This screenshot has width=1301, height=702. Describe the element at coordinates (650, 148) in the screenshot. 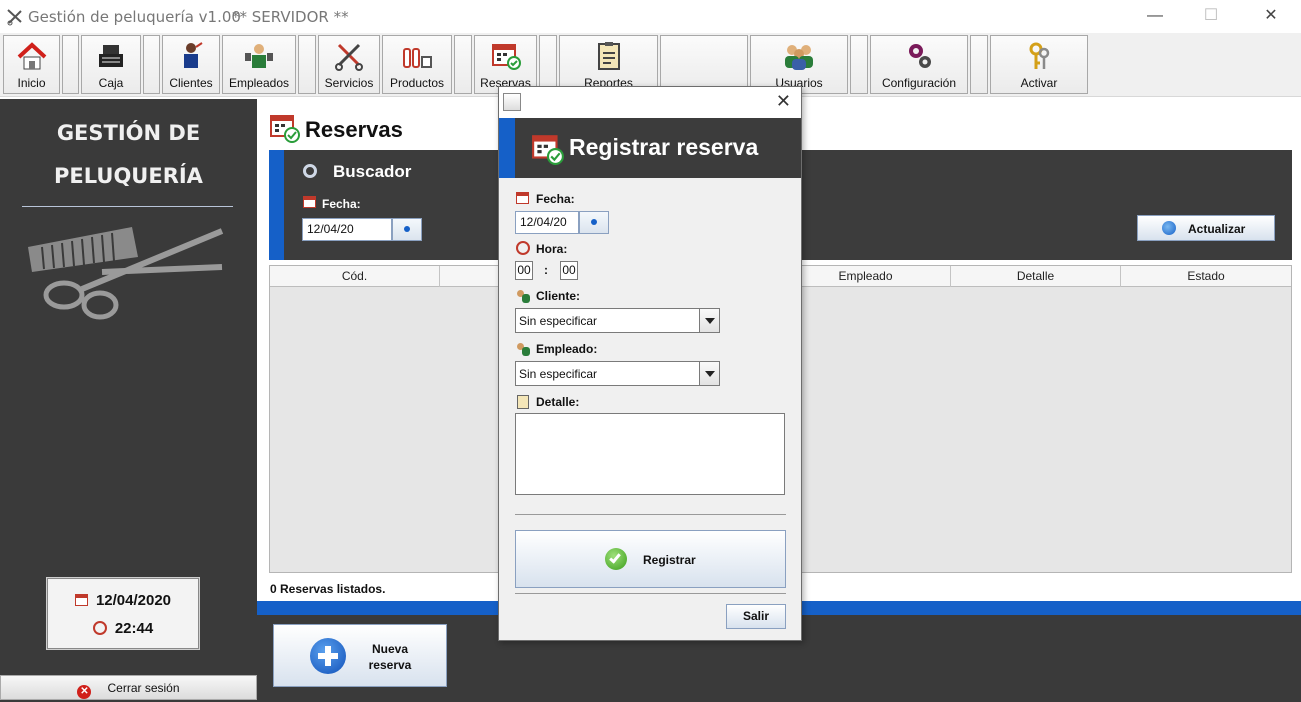

I see `dialog-header: Registrar reserva` at that location.